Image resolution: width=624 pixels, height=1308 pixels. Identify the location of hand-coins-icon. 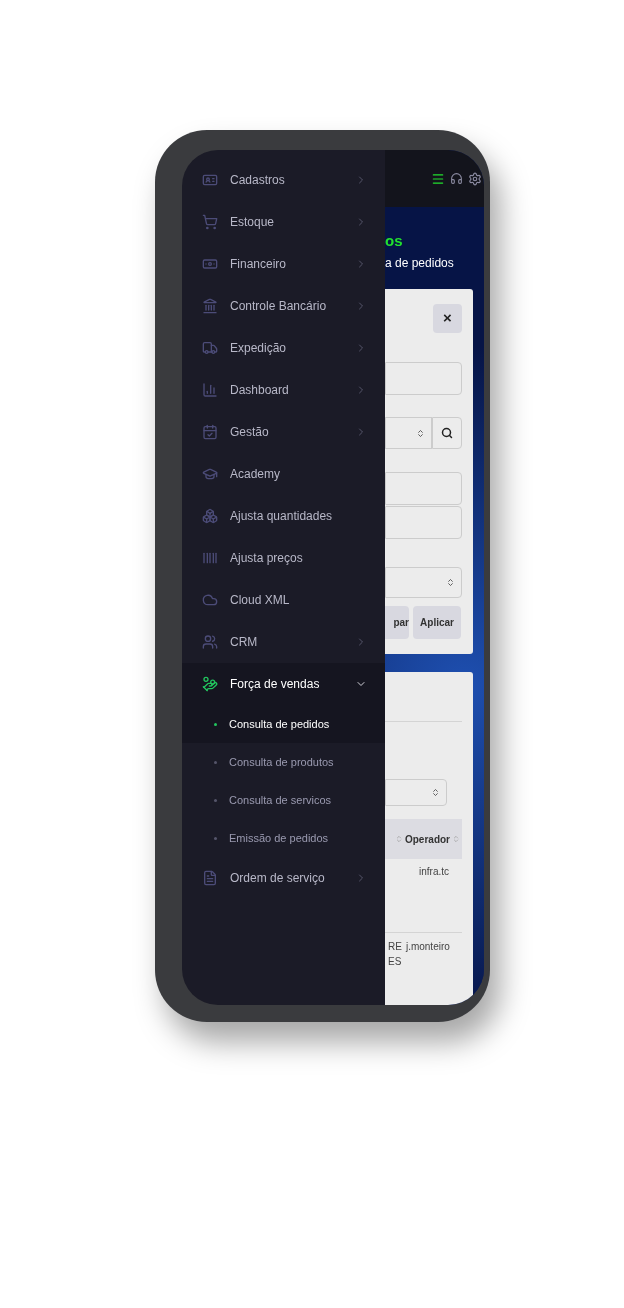
(210, 684).